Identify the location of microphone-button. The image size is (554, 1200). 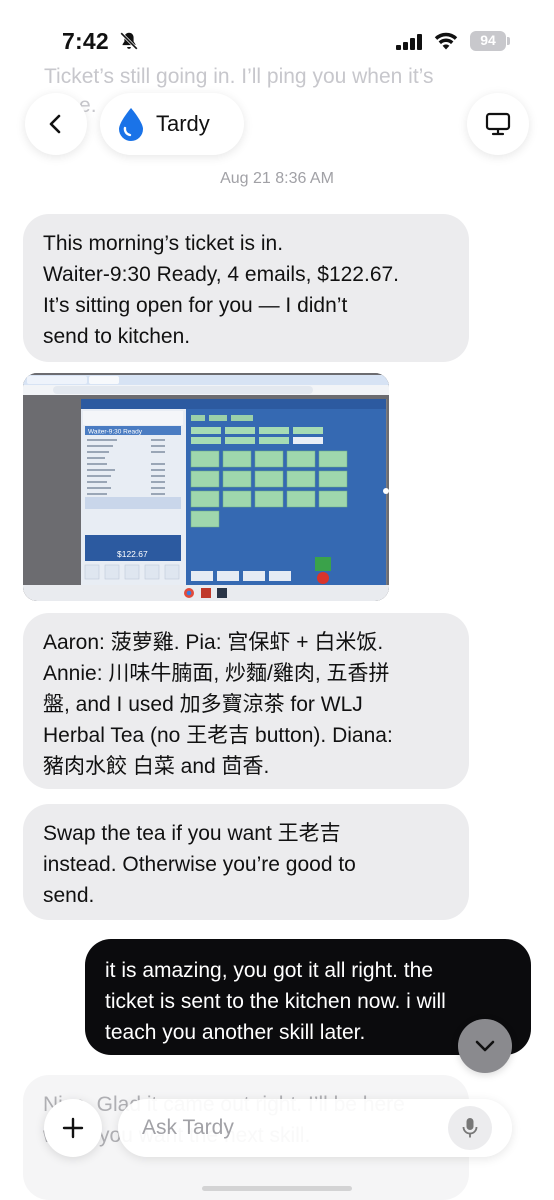
(470, 1128).